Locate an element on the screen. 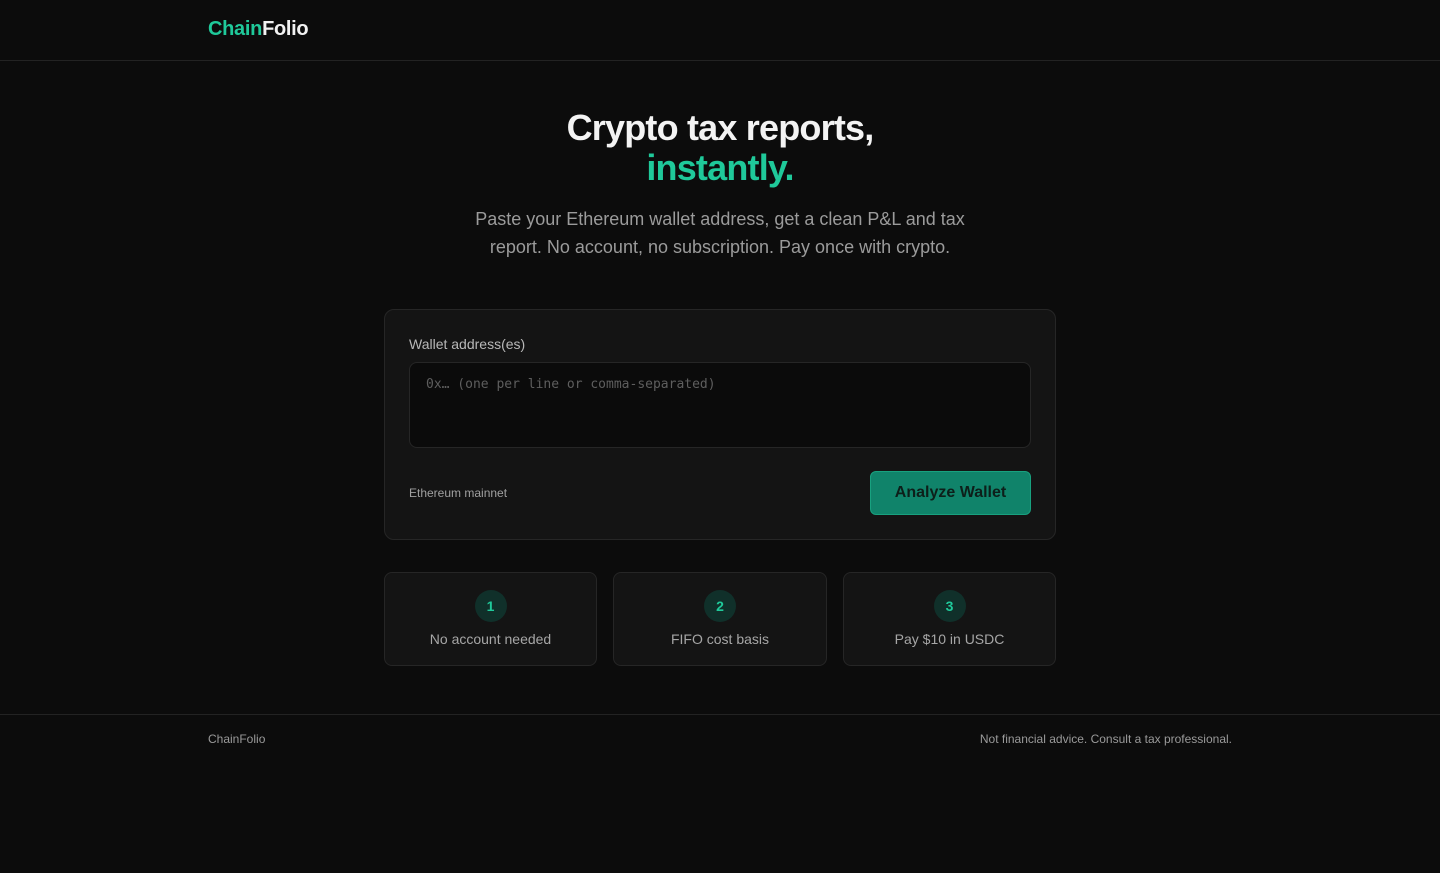 The width and height of the screenshot is (1440, 873). wallet-address-input is located at coordinates (720, 405).